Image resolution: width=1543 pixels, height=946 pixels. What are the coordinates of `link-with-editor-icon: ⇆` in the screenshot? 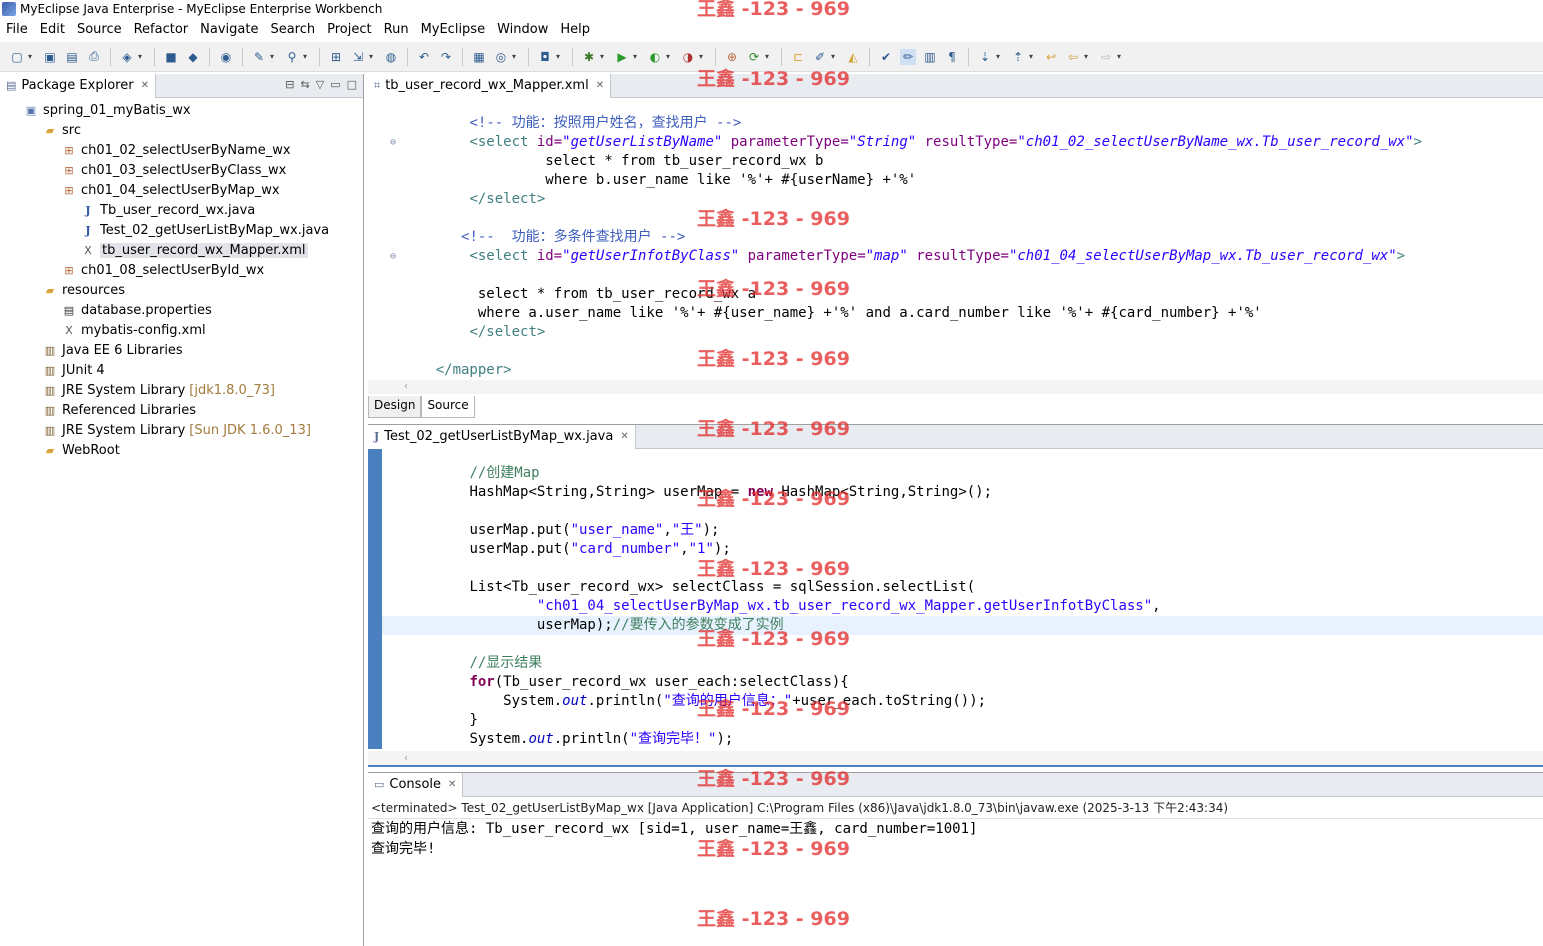 It's located at (305, 84).